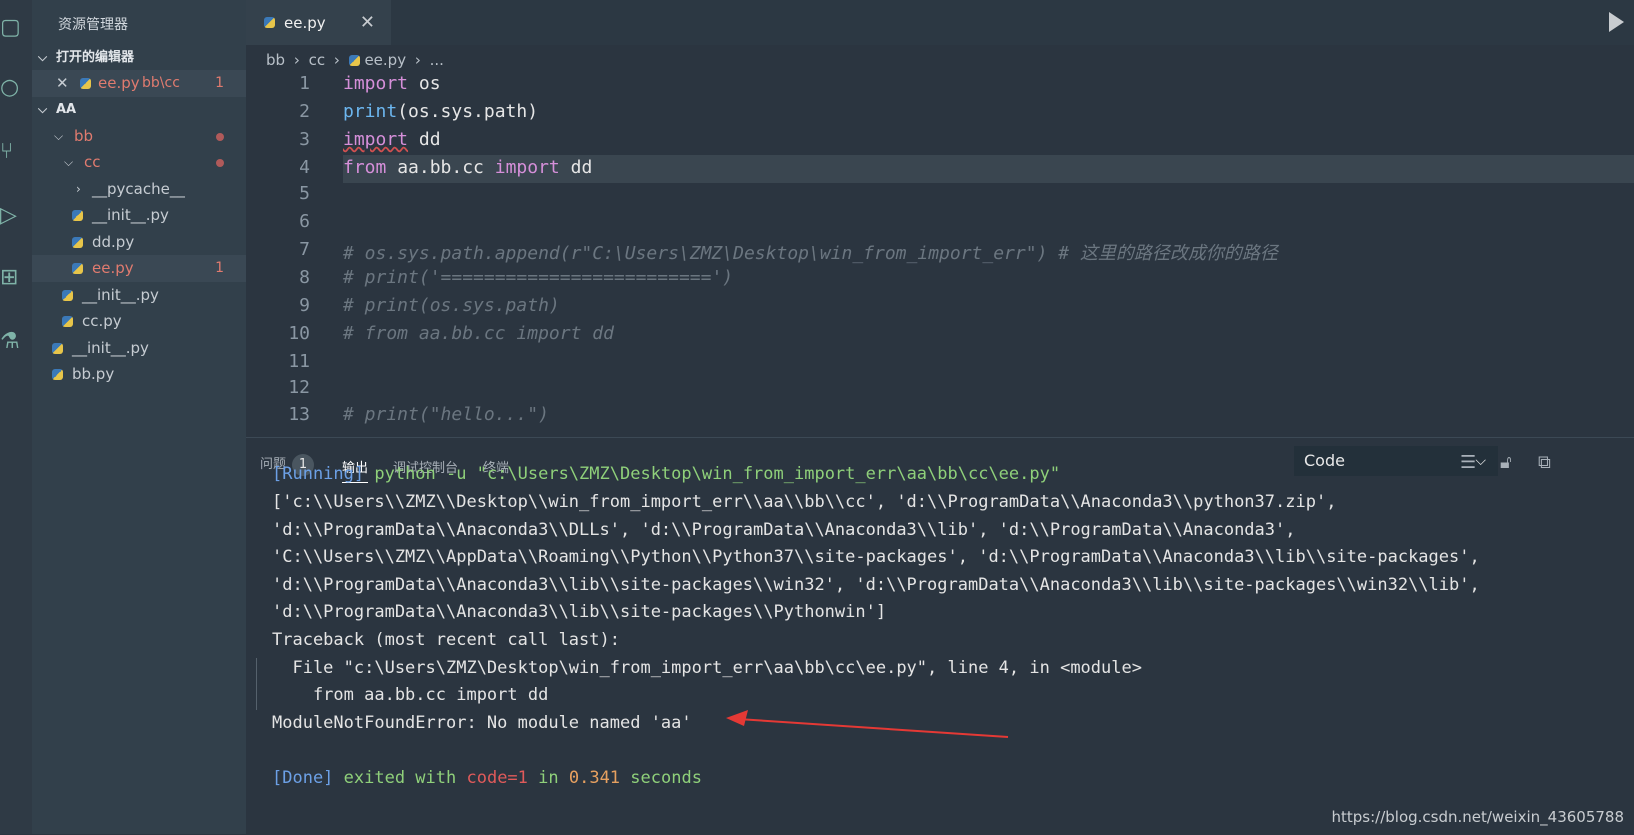  Describe the element at coordinates (304, 83) in the screenshot. I see `line-number: 1` at that location.